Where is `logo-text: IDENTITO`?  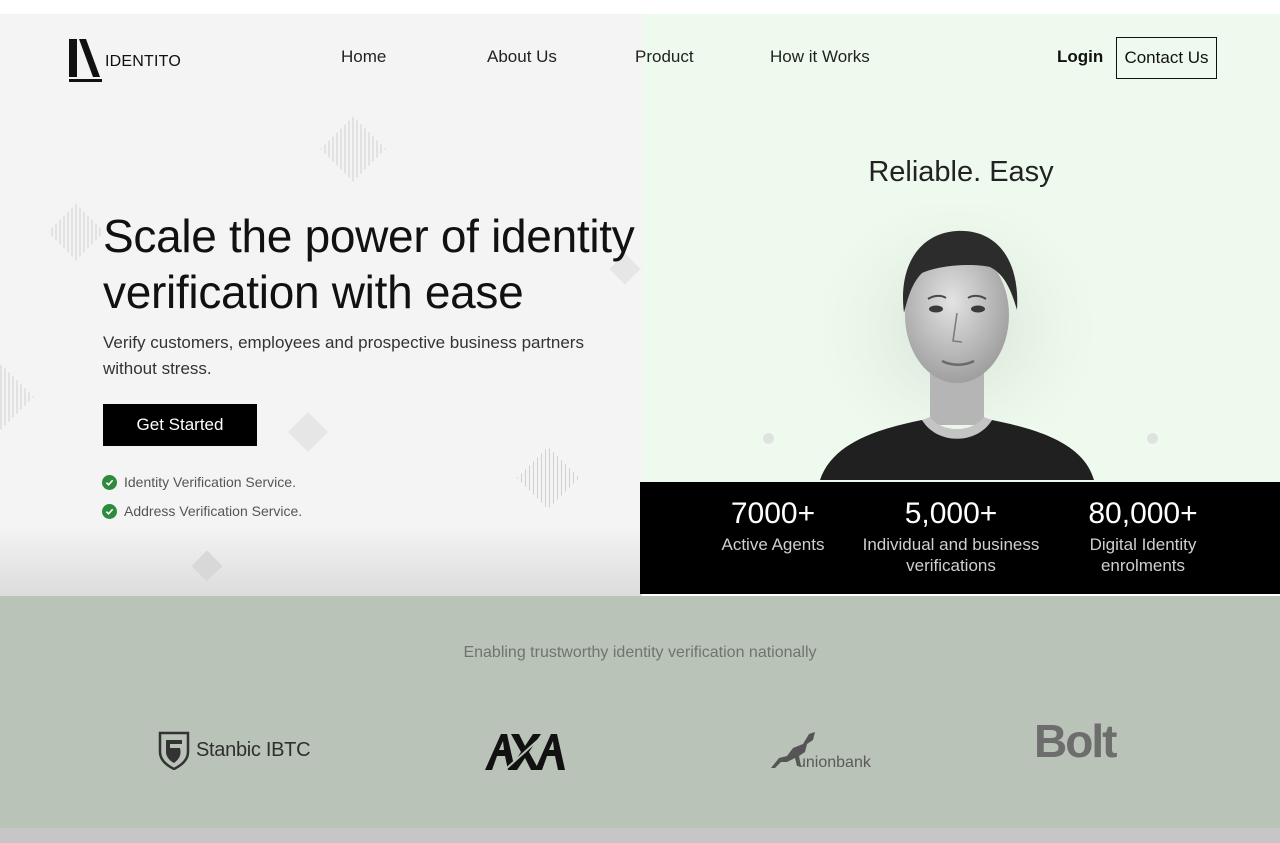
logo-text: IDENTITO is located at coordinates (143, 61).